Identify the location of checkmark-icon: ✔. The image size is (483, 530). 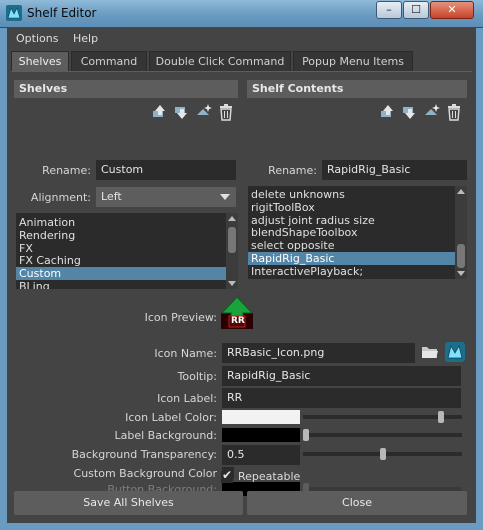
(227, 475).